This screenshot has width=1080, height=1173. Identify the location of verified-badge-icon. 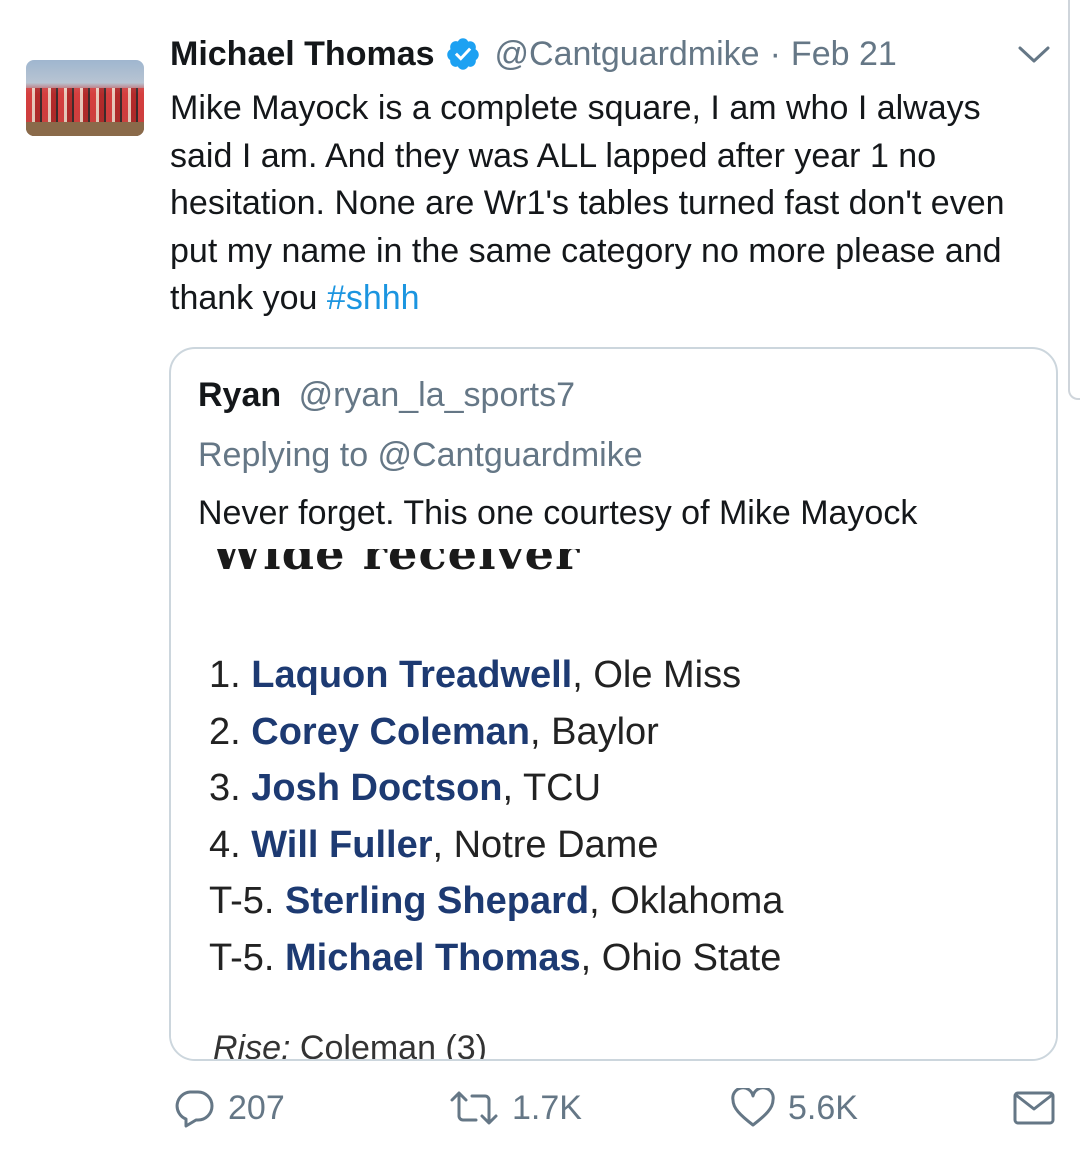
(462, 54).